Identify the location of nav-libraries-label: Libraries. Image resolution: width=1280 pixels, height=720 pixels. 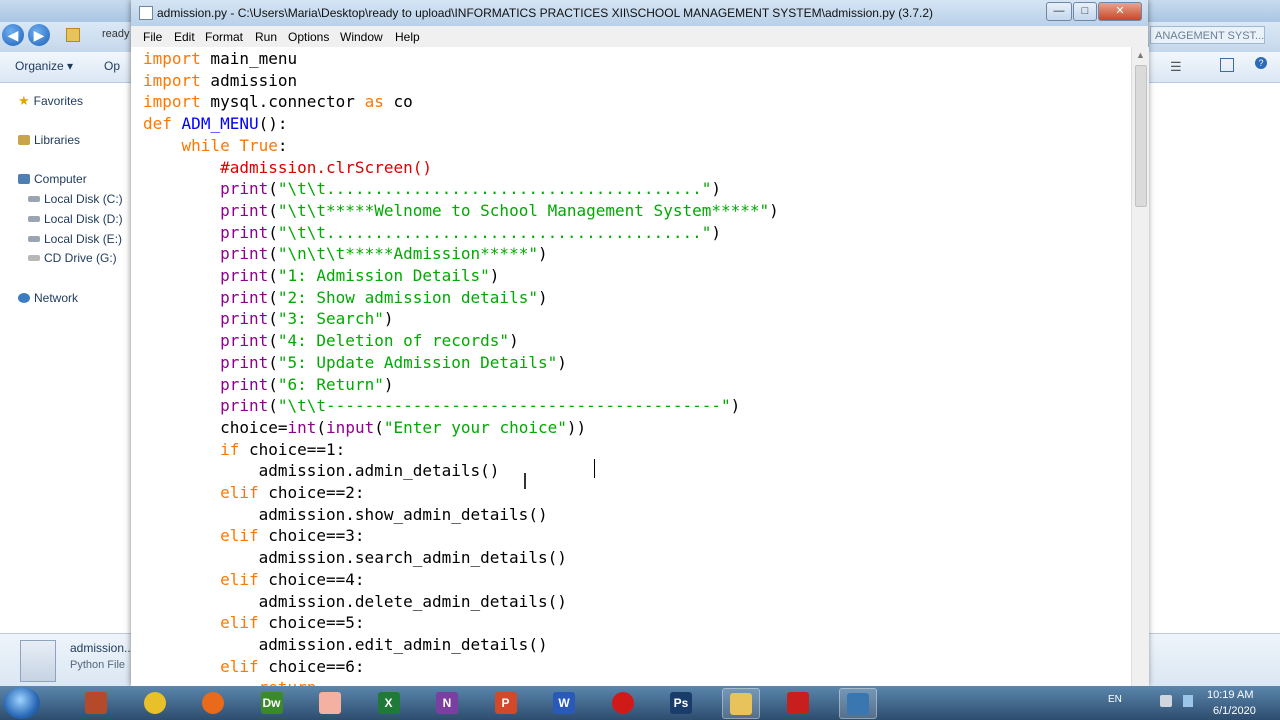
(57, 140).